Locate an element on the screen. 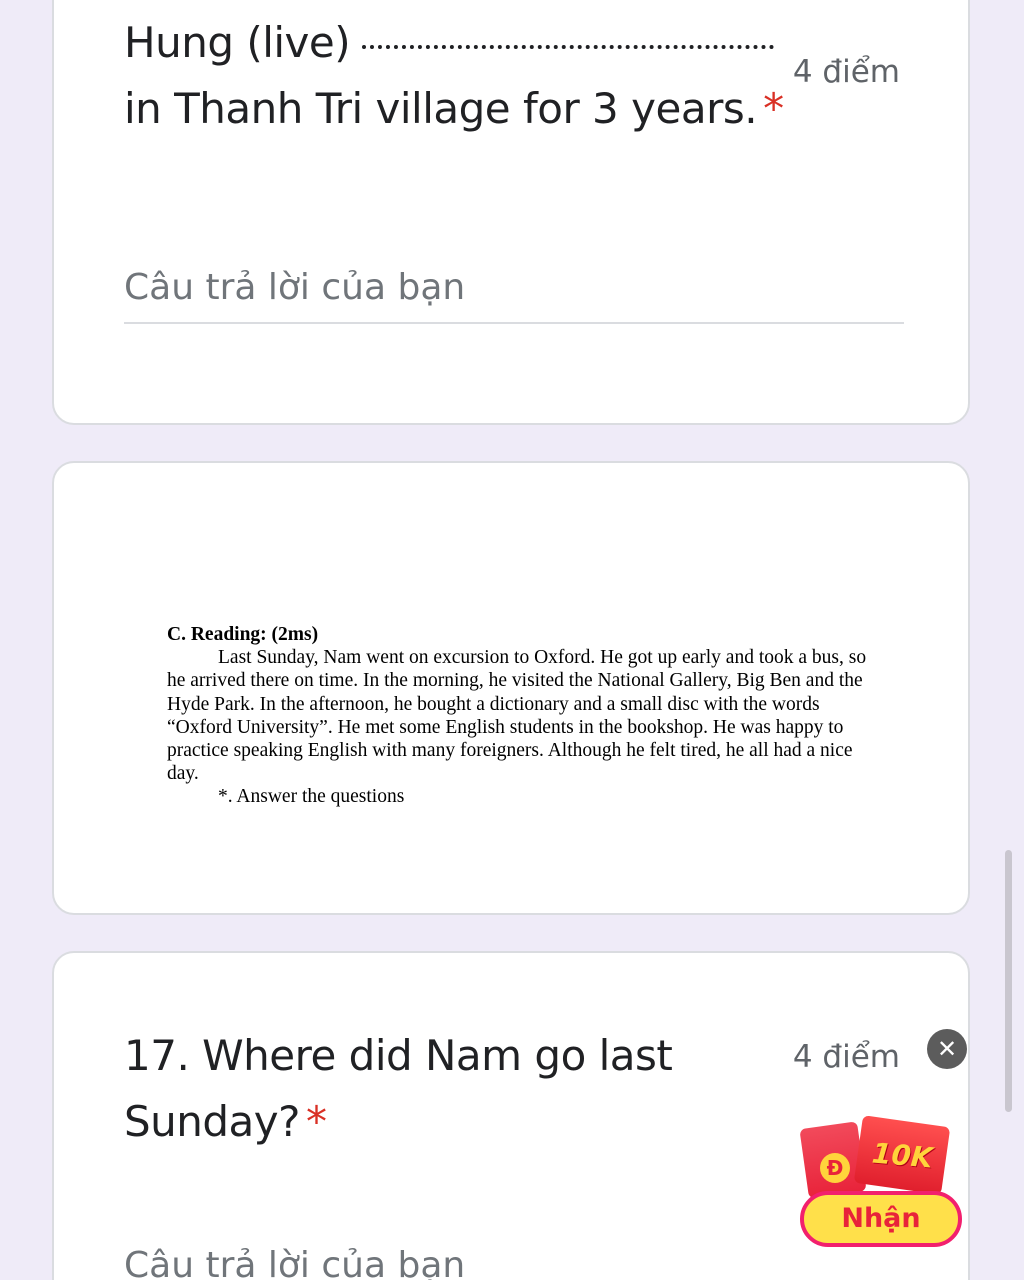 This screenshot has height=1280, width=1024. question-title-end: in Thanh Tri village for 3 years. is located at coordinates (441, 108).